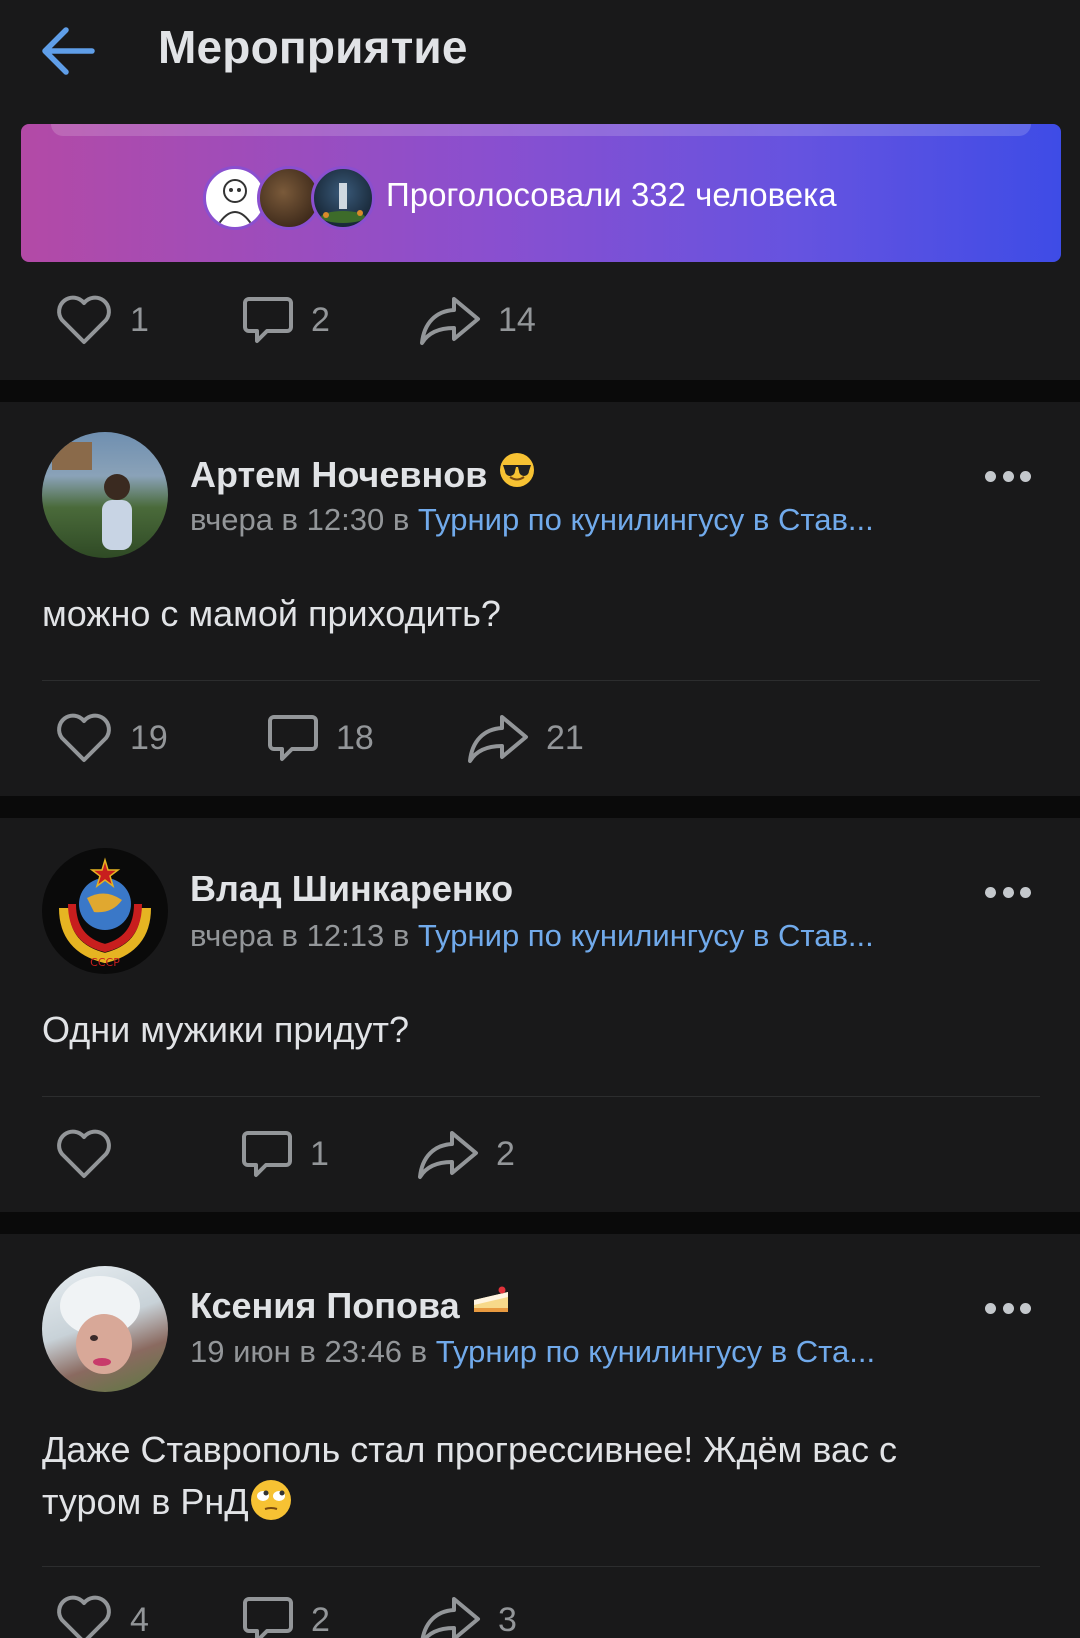 The height and width of the screenshot is (1638, 1080). What do you see at coordinates (304, 935) in the screenshot?
I see `comment-date: вчера в 12:13 в` at bounding box center [304, 935].